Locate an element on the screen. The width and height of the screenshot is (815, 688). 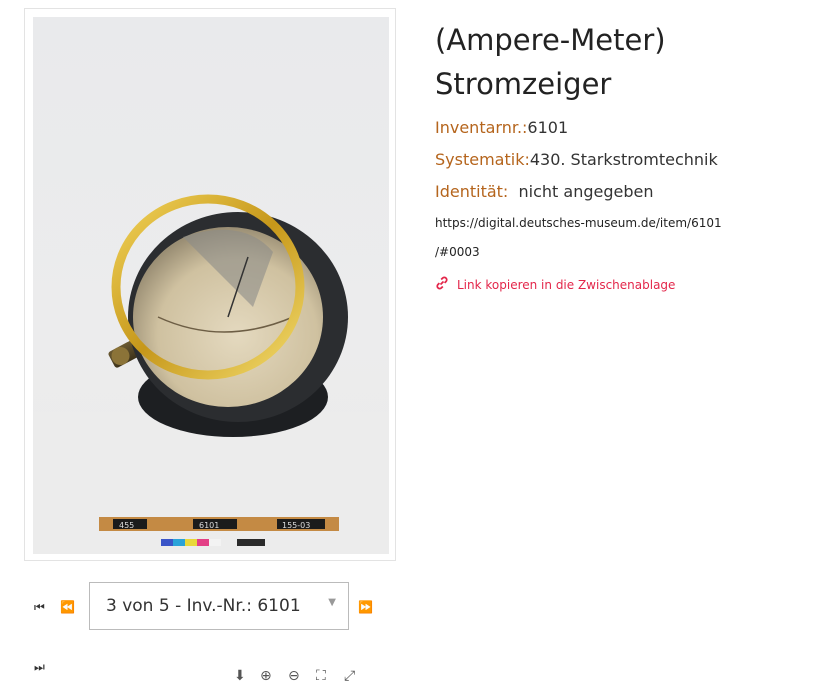
systematik-label: Systematik: is located at coordinates (482, 159).